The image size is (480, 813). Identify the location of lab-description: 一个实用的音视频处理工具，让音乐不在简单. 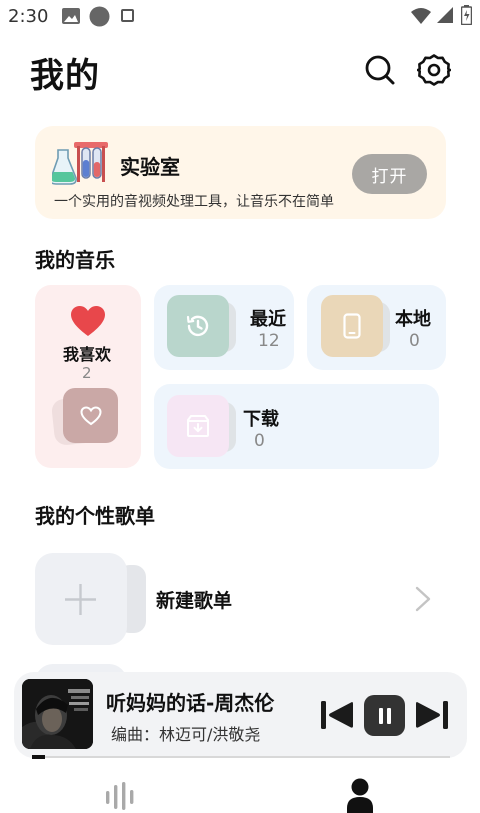
(194, 202).